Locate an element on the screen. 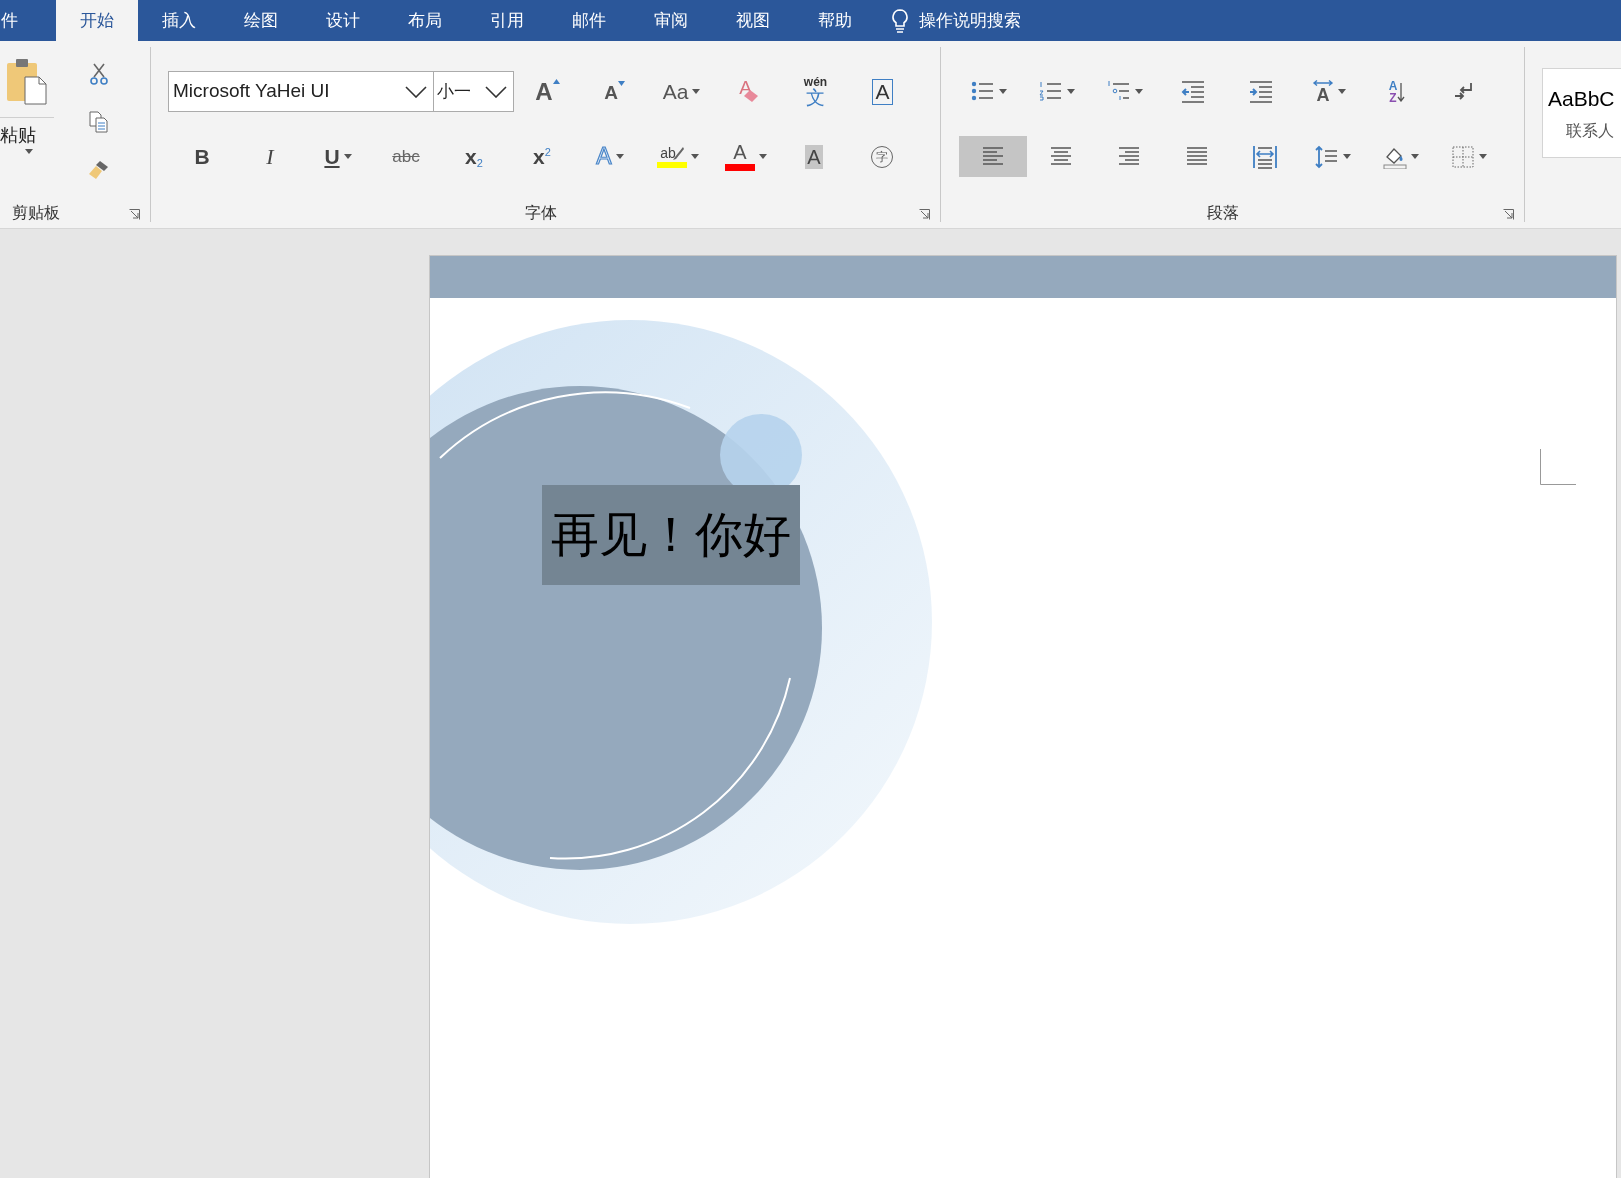 The width and height of the screenshot is (1621, 1178). ribbon-tab: 引用 is located at coordinates (507, 20).